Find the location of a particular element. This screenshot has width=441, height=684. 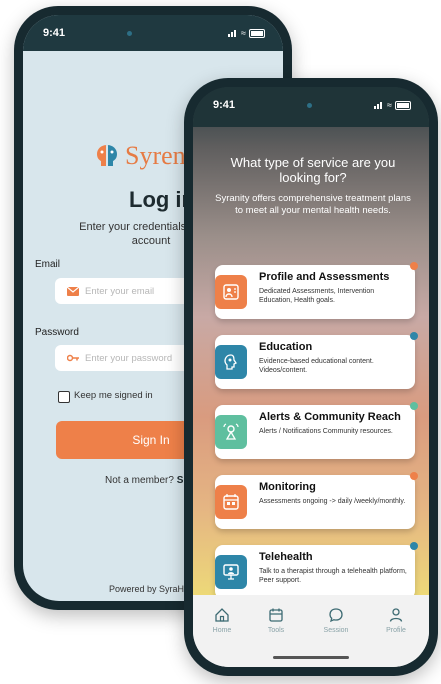

card-title: Monitoring is located at coordinates (287, 487).